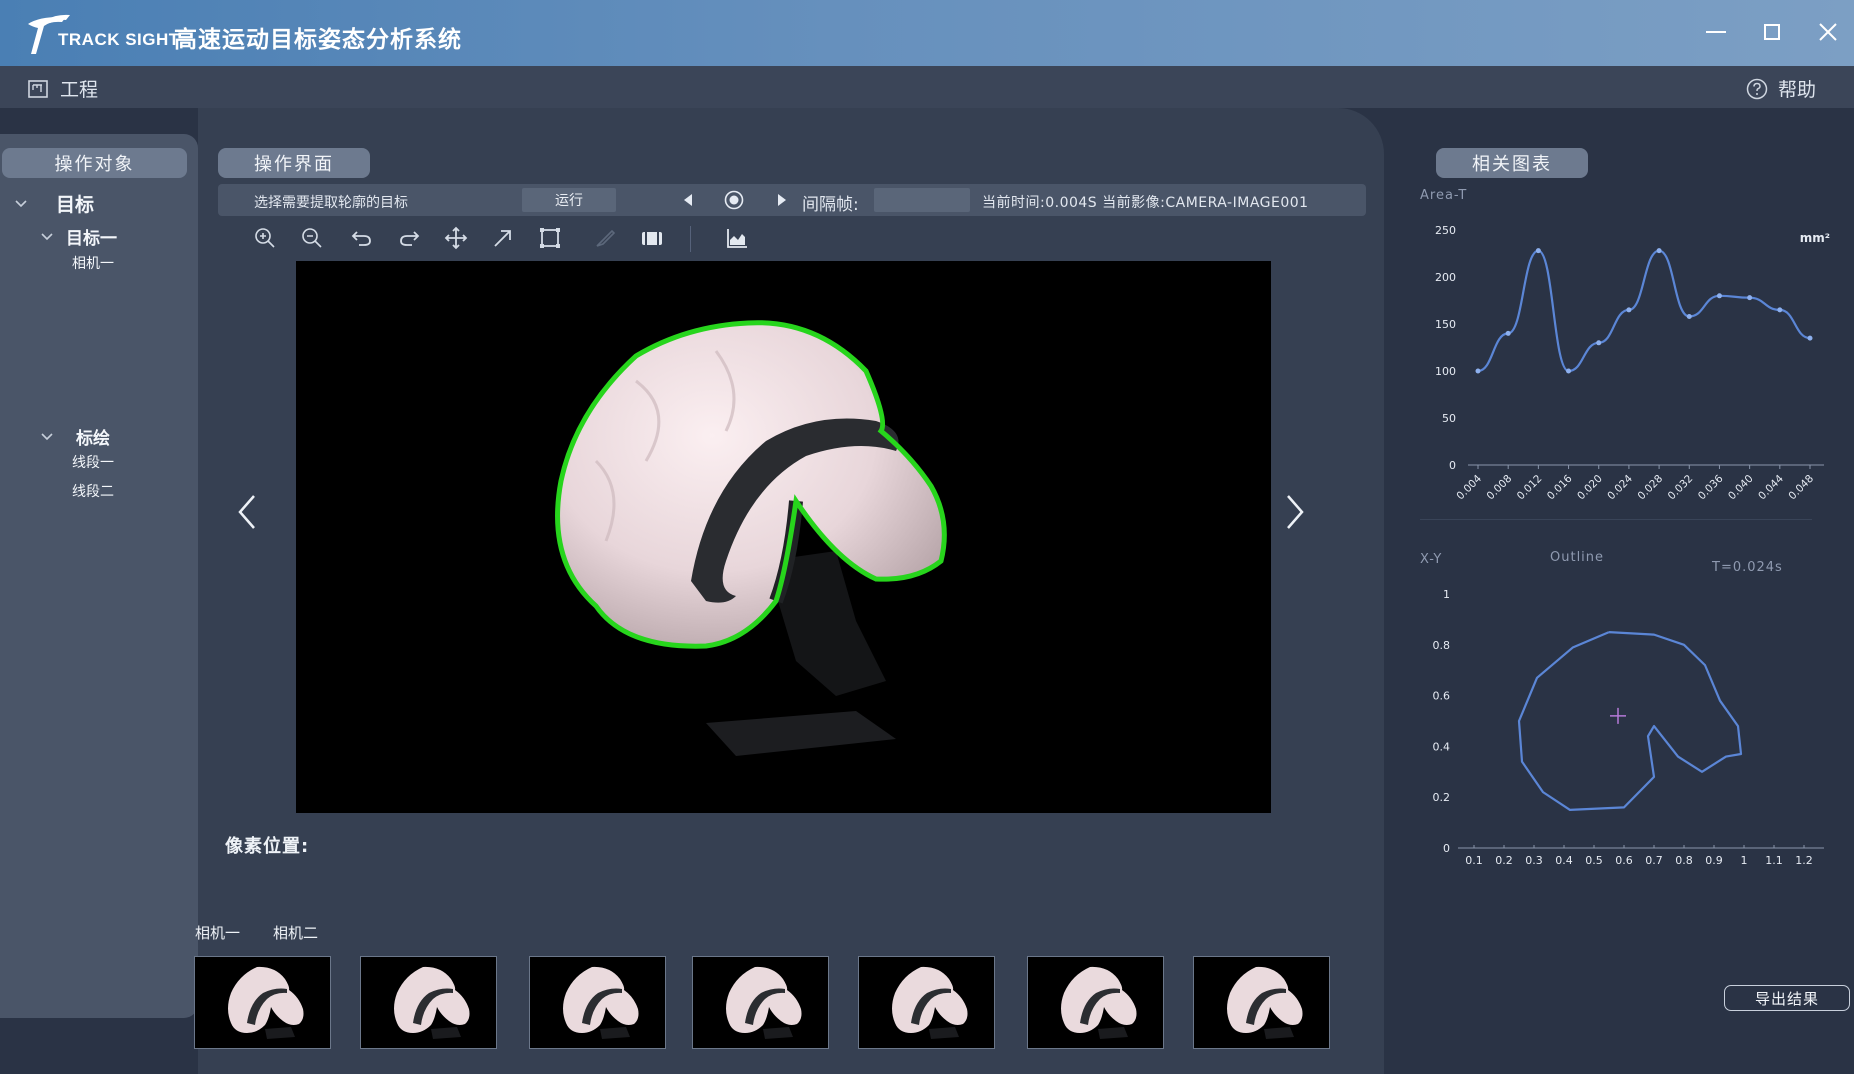  I want to click on menu-project: 工程, so click(63, 88).